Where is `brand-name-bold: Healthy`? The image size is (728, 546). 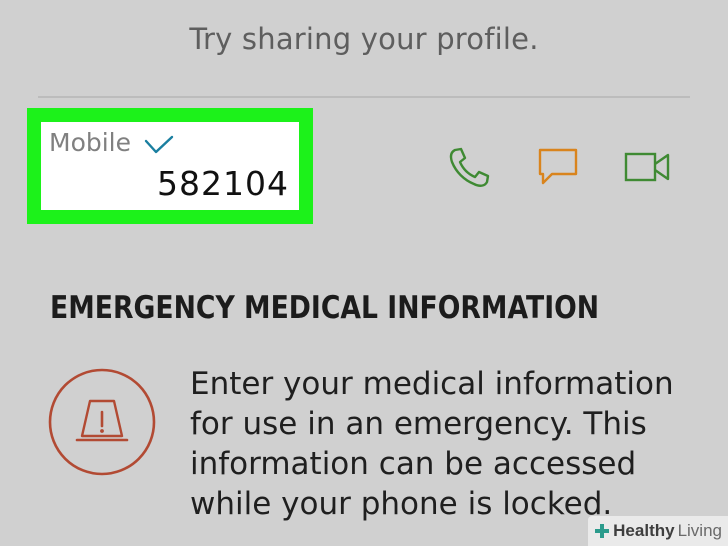 brand-name-bold: Healthy is located at coordinates (644, 530).